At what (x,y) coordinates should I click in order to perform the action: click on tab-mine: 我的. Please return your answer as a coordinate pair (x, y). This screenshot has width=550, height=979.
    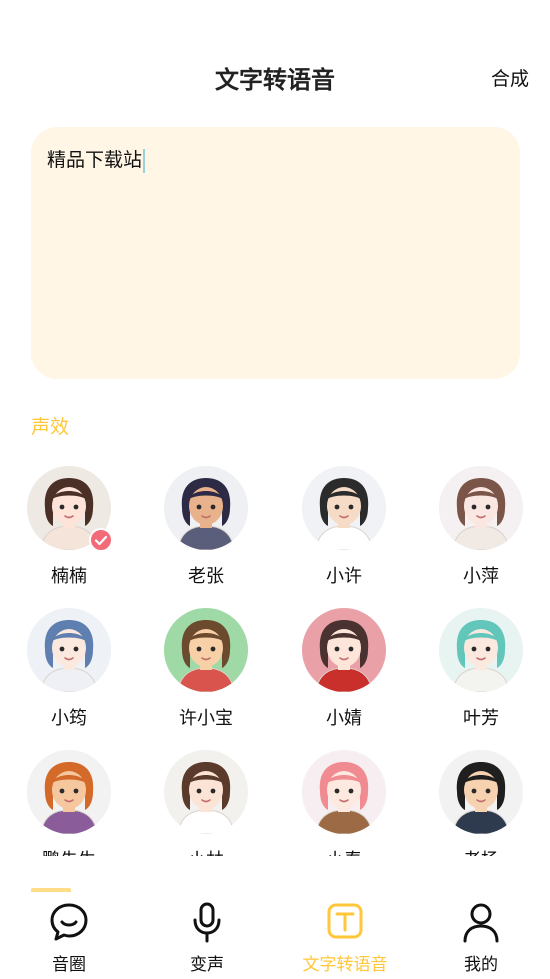
    Looking at the image, I should click on (481, 935).